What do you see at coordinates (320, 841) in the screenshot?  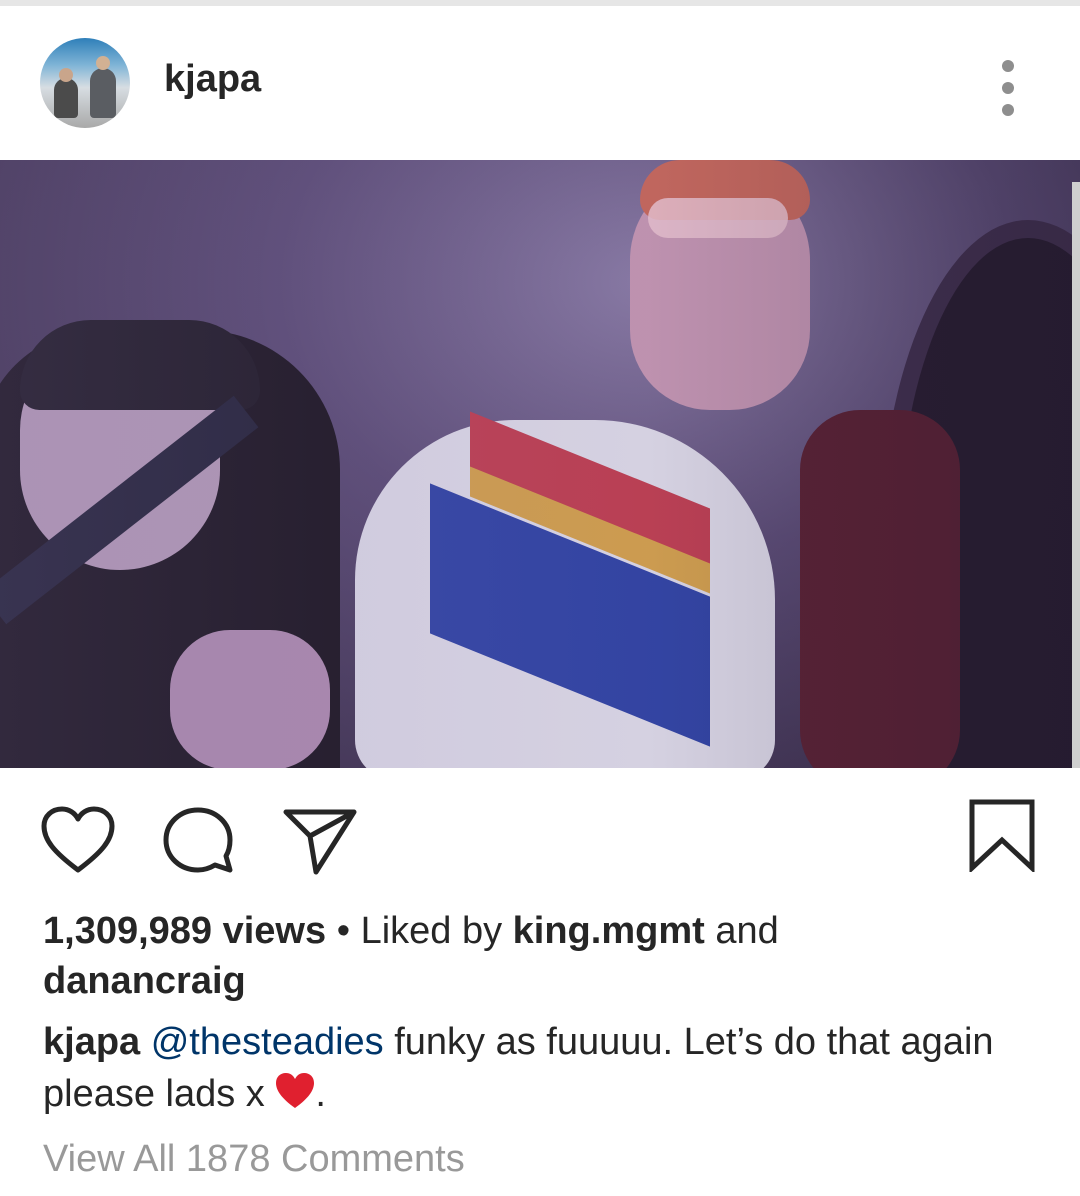 I see `send-icon` at bounding box center [320, 841].